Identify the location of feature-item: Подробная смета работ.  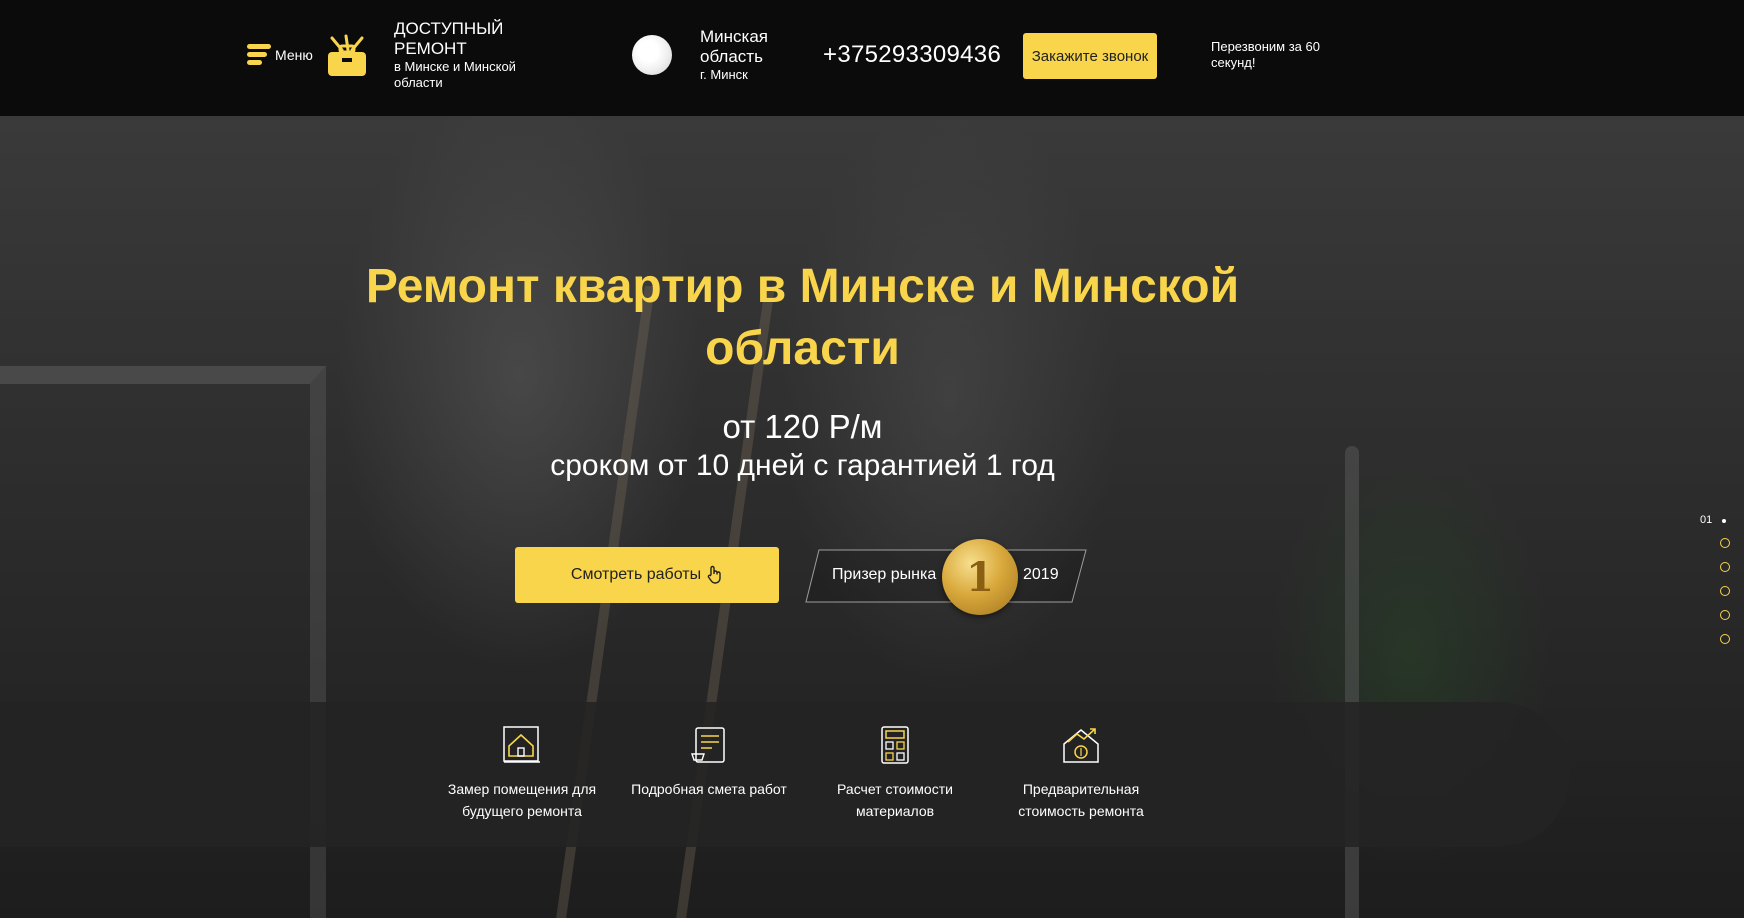
(709, 762).